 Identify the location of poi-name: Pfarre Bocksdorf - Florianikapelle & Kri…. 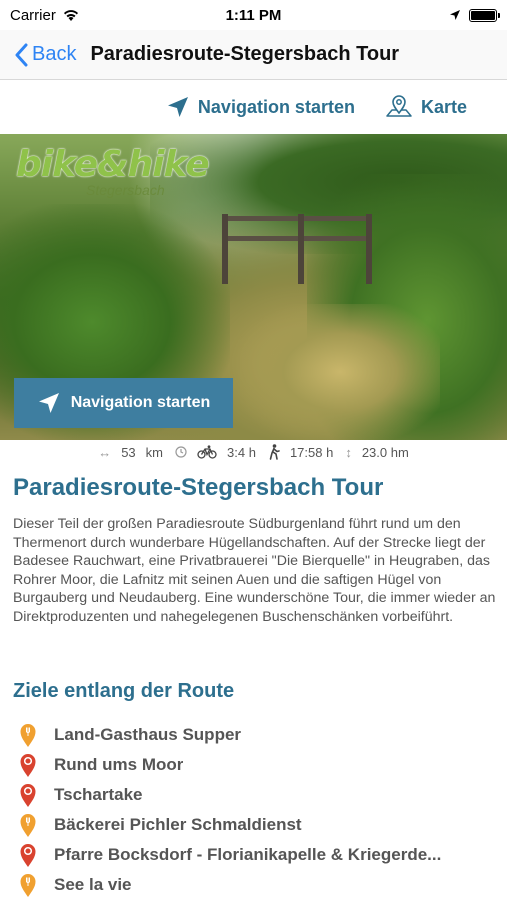
(248, 854).